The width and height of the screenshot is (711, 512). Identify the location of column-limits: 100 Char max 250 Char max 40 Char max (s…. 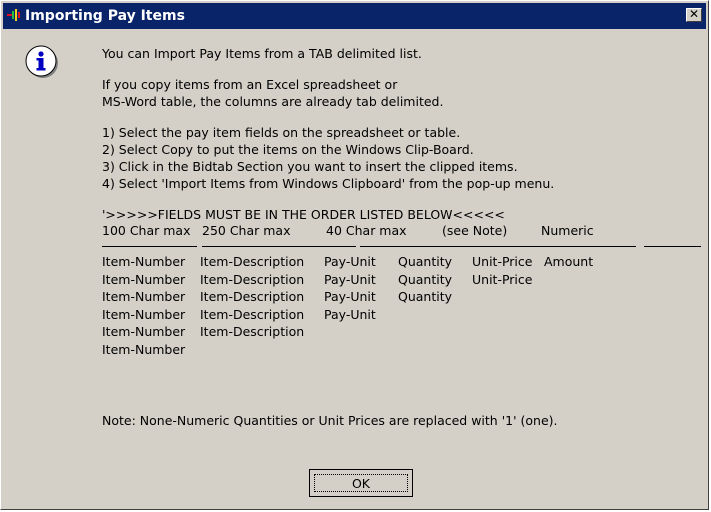
(402, 231).